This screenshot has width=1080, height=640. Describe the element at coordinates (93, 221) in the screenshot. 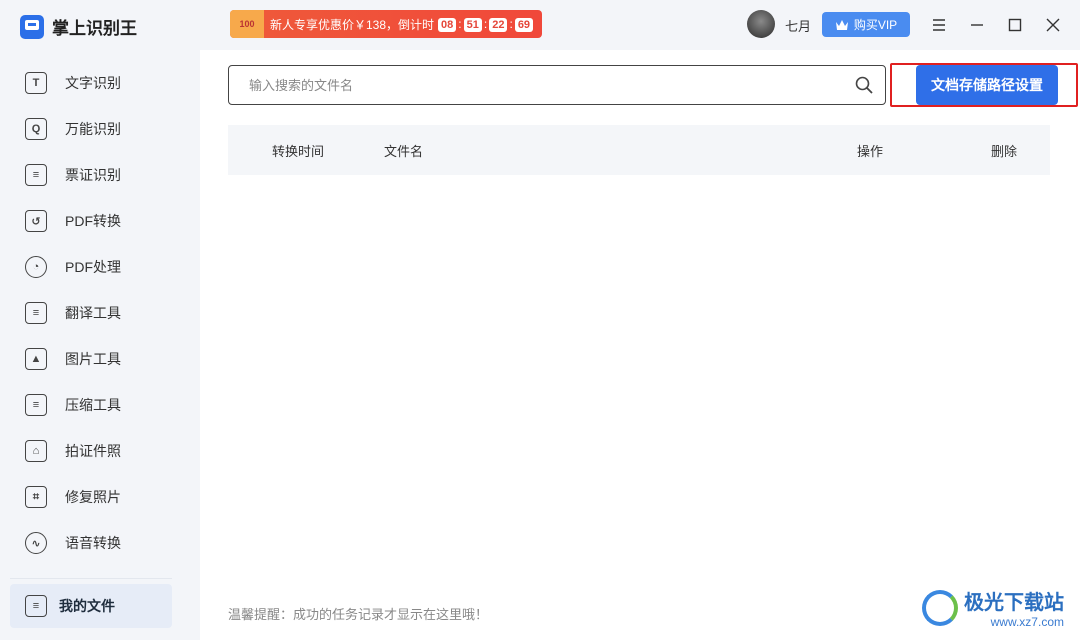

I see `sidebar-item-label: PDF转换` at that location.